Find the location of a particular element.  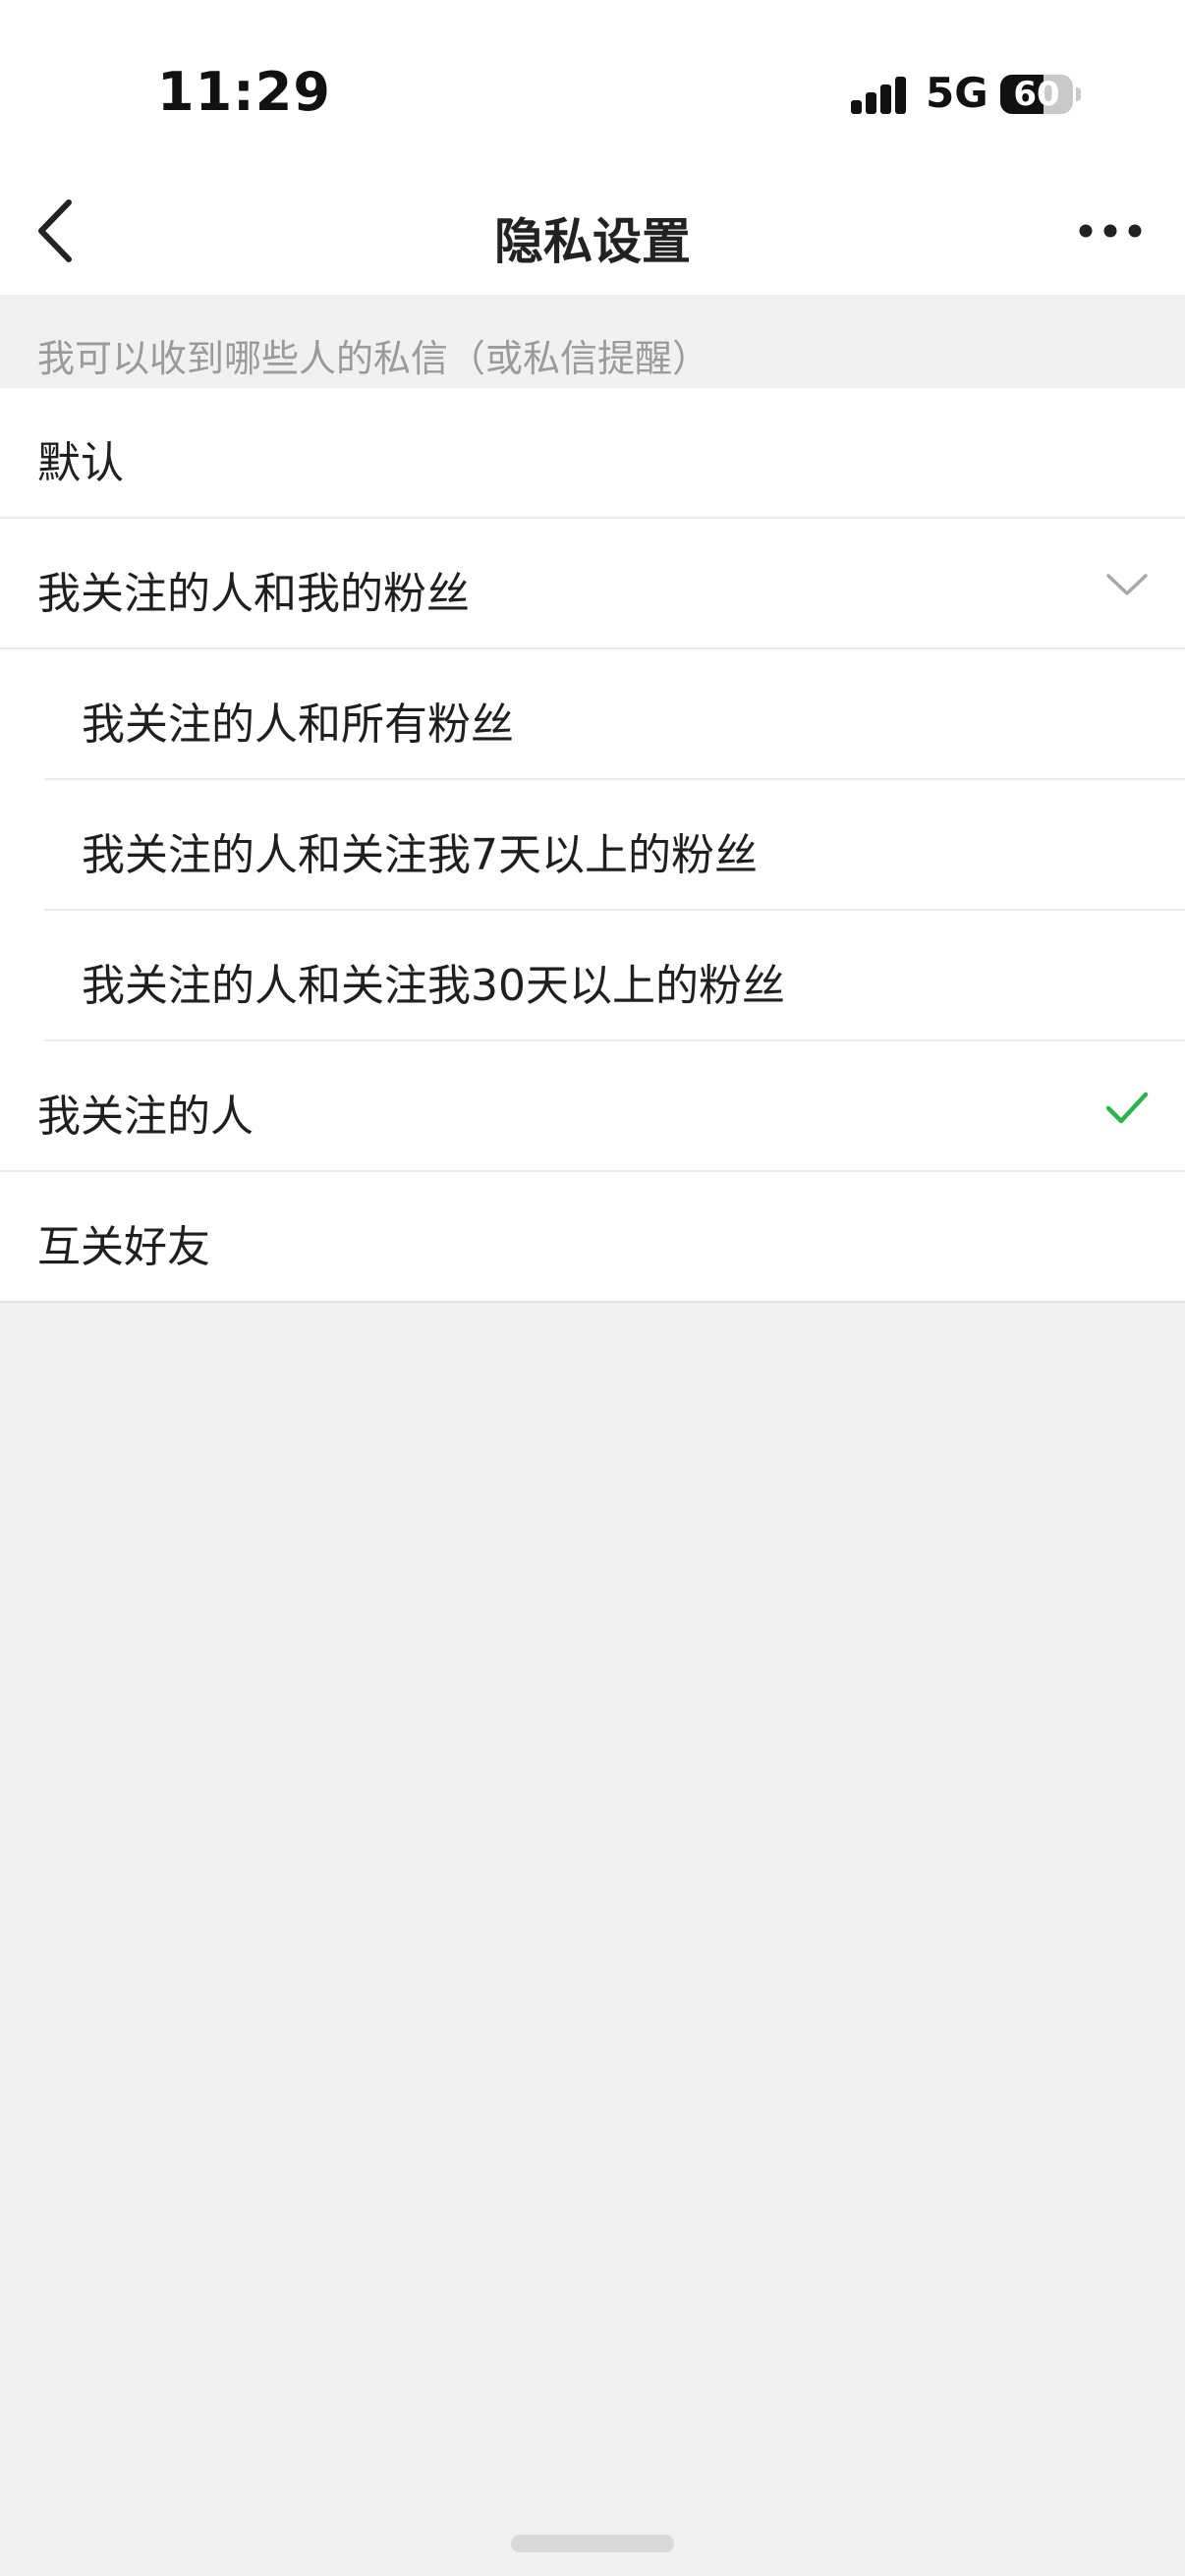

option-label: 我关注的人和关注我30天以上的粉丝 is located at coordinates (434, 986).